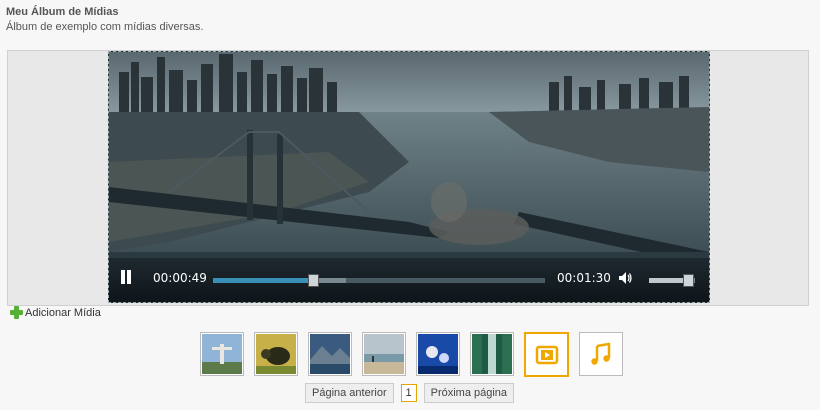 The image size is (820, 410). I want to click on add-media-button: Adicionar Mídia, so click(55, 312).